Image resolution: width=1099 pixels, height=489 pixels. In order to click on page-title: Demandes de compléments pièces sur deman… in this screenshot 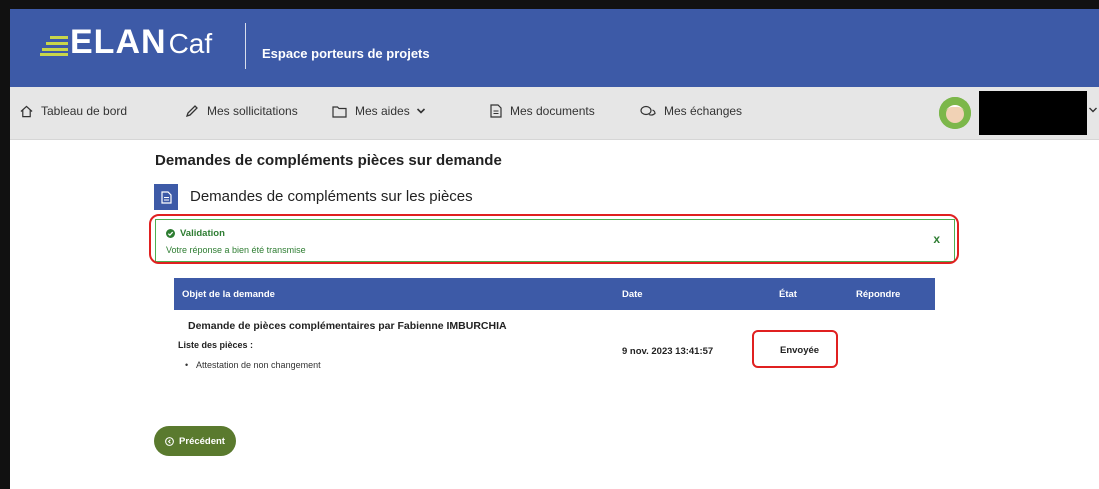, I will do `click(328, 160)`.